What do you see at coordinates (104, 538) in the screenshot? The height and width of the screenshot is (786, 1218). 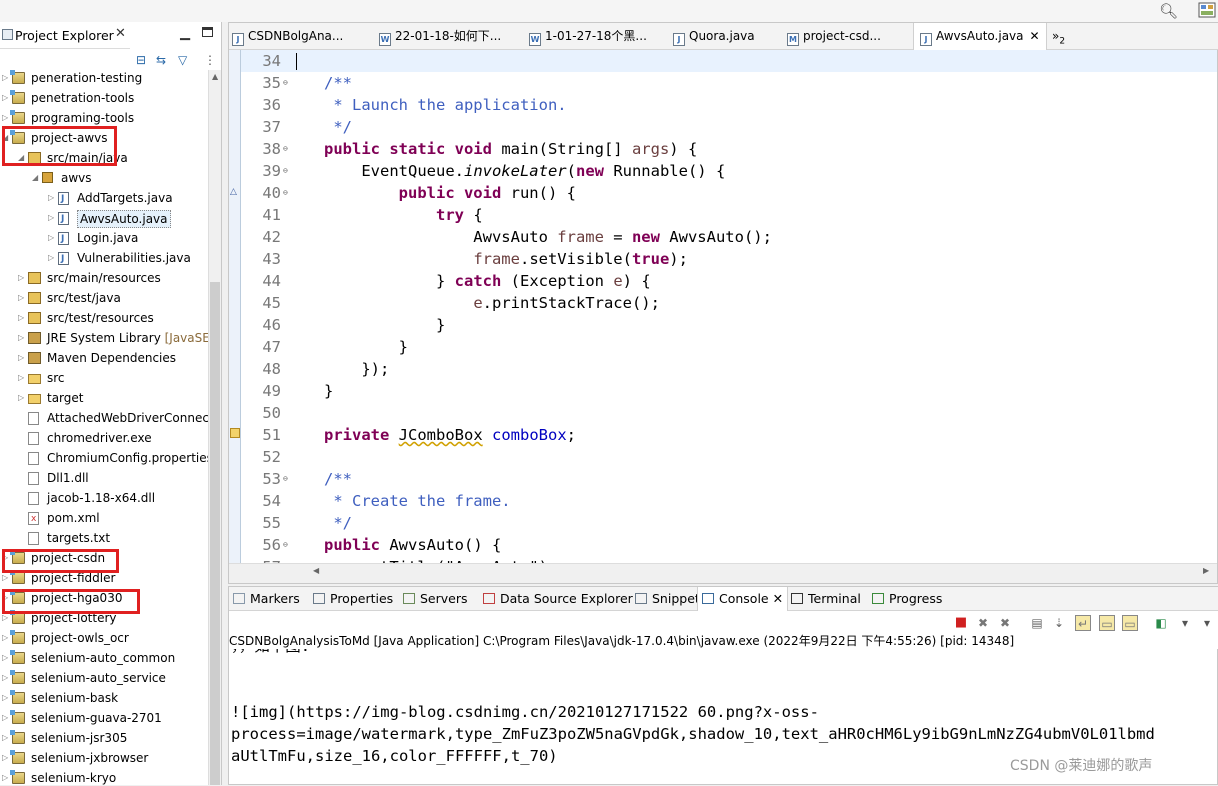 I see `tree-item: targets.txt` at bounding box center [104, 538].